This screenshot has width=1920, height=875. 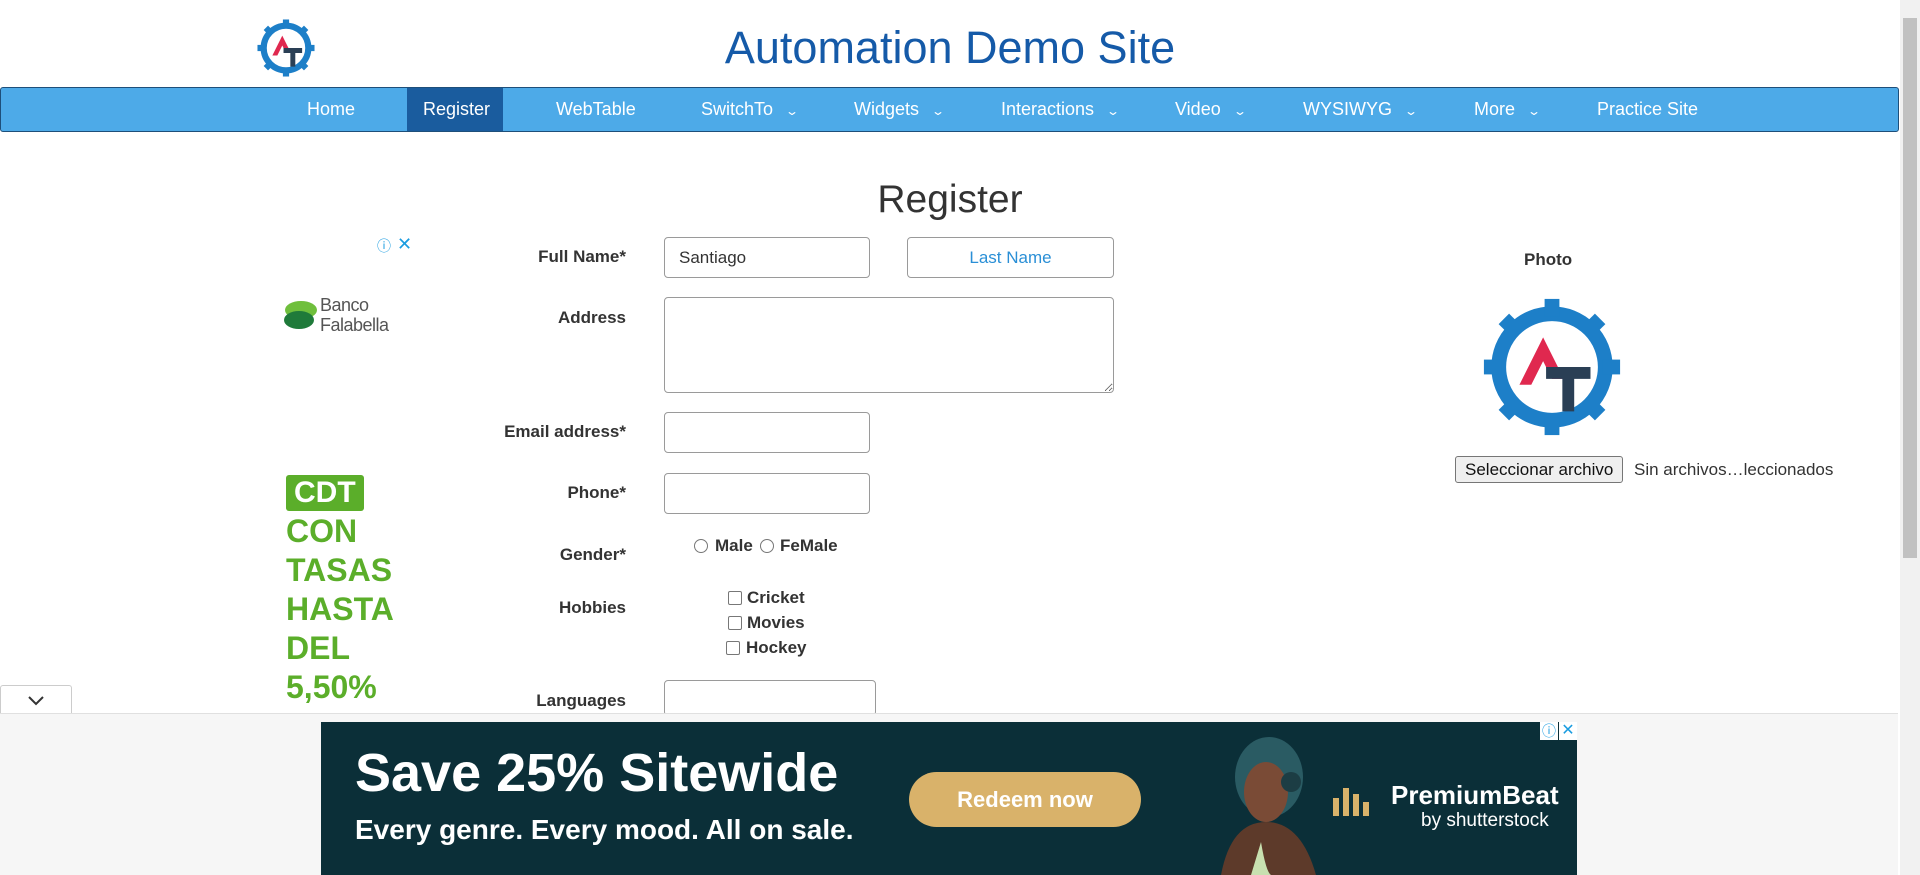 What do you see at coordinates (733, 648) in the screenshot?
I see `hobby-hockey-checkbox` at bounding box center [733, 648].